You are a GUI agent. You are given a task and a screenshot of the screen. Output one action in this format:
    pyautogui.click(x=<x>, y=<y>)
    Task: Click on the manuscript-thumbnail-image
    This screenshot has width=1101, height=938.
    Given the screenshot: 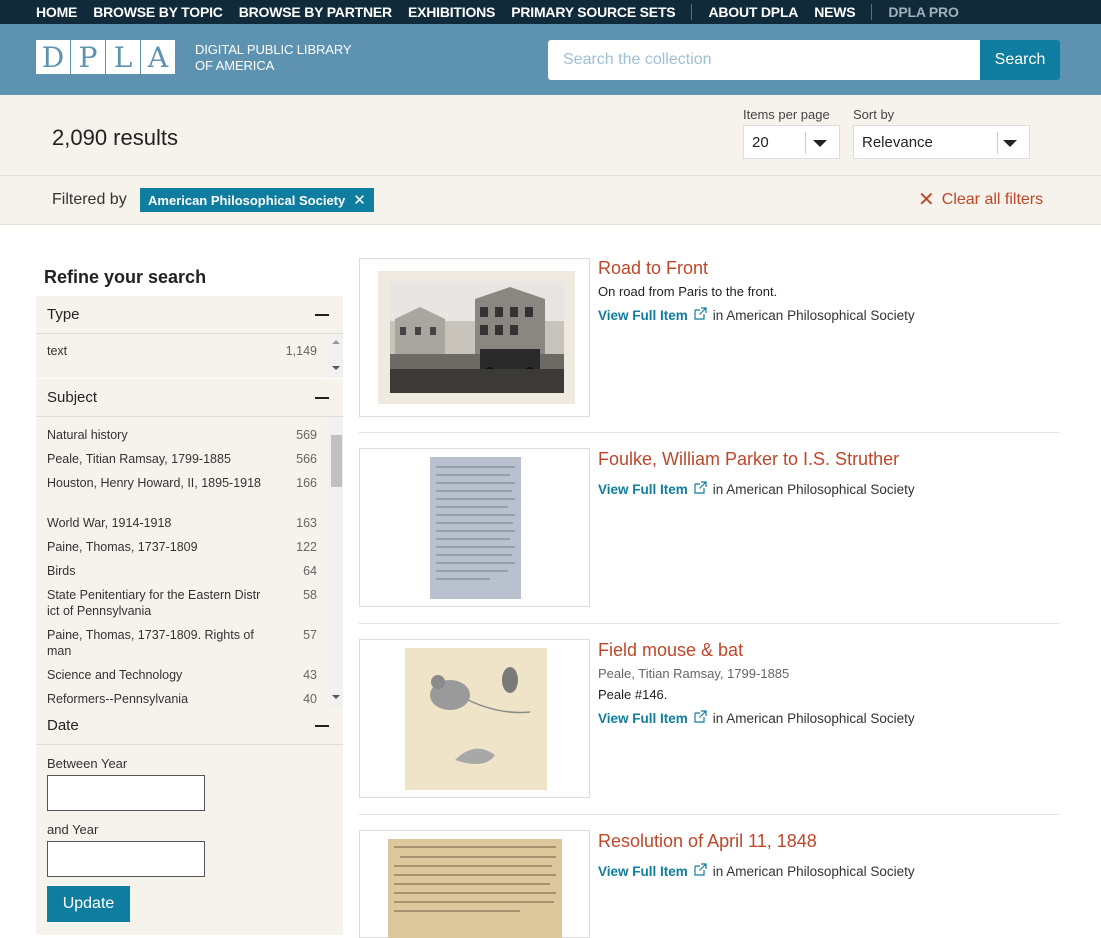 What is the action you would take?
    pyautogui.click(x=475, y=528)
    